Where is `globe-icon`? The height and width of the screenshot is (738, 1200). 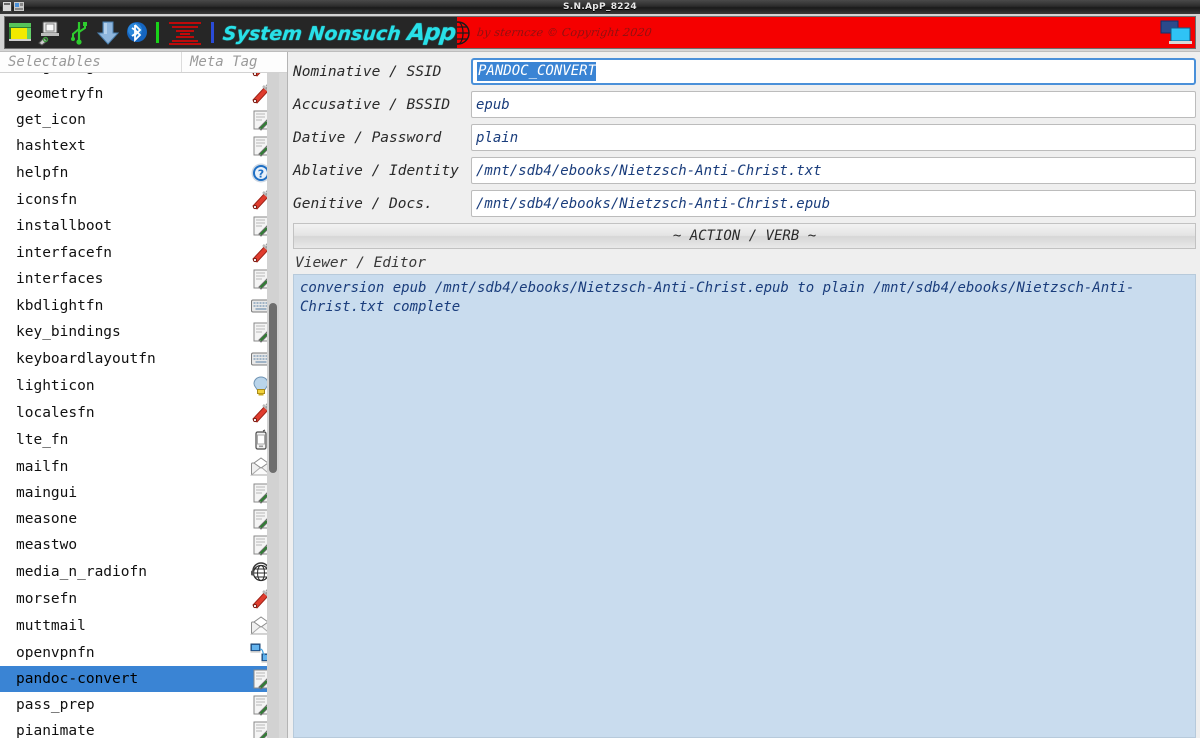 globe-icon is located at coordinates (463, 32).